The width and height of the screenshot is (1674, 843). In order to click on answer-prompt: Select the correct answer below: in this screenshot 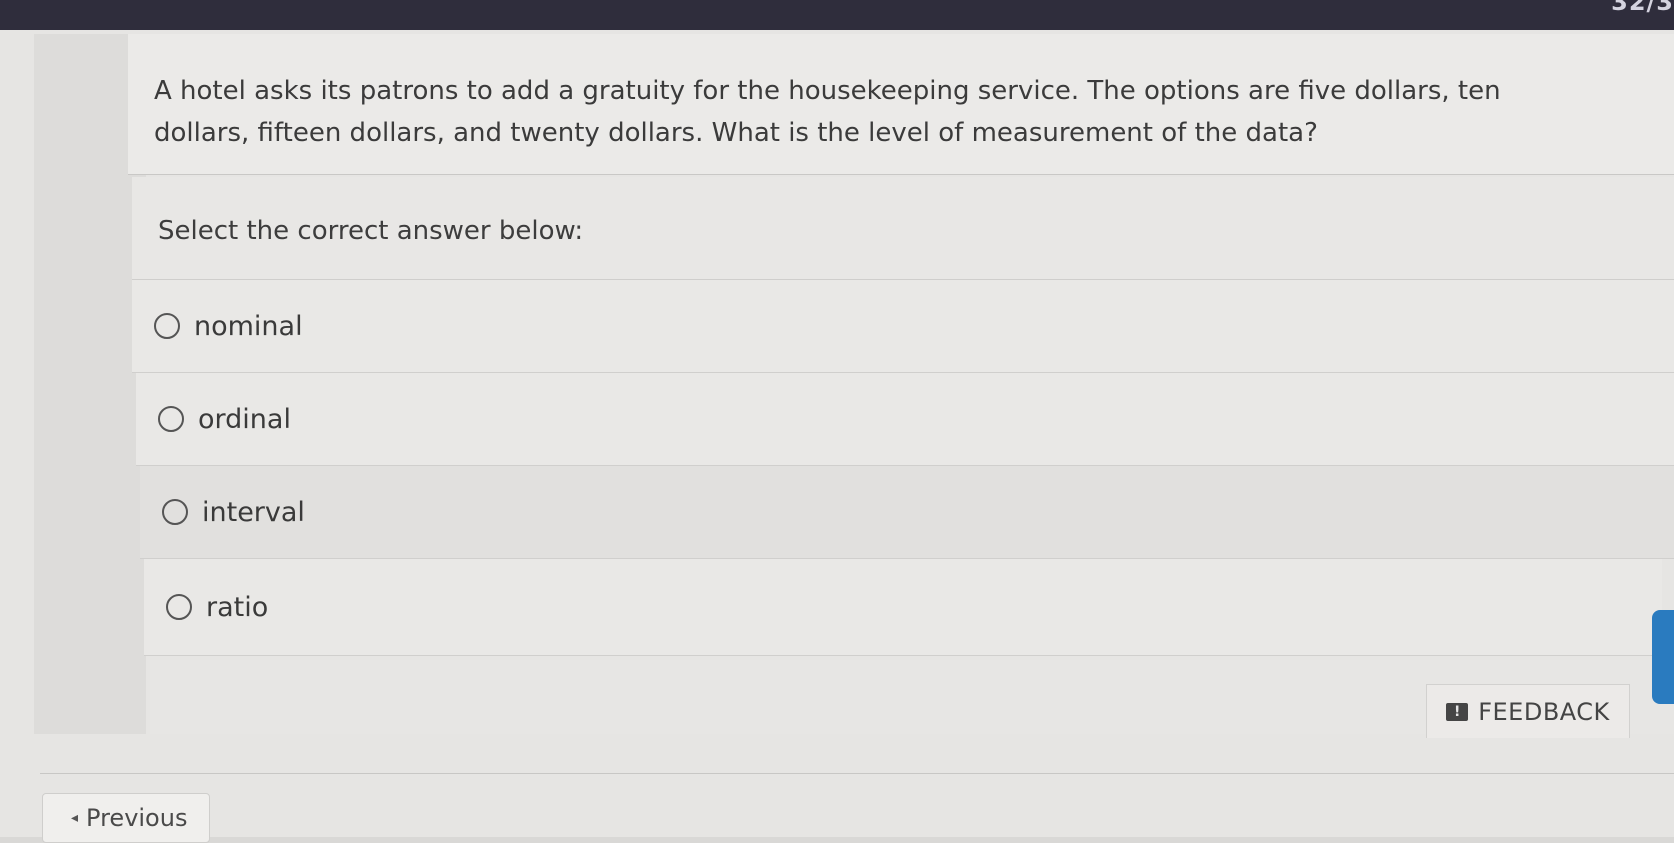, I will do `click(371, 231)`.